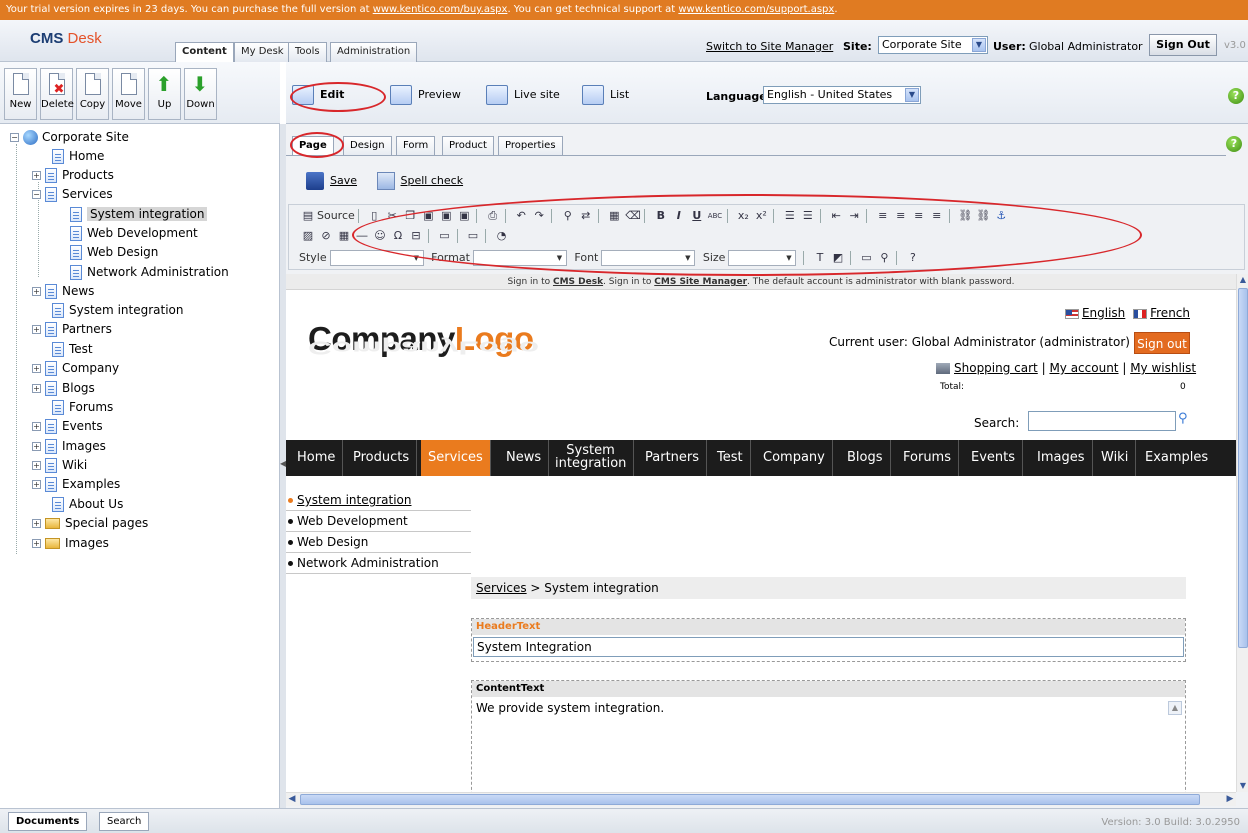  What do you see at coordinates (1230, 799) in the screenshot?
I see `scroll-right-icon: ▶` at bounding box center [1230, 799].